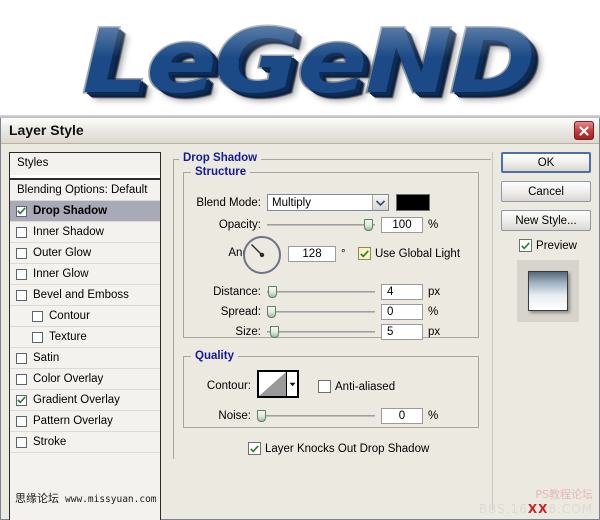 The height and width of the screenshot is (520, 600). What do you see at coordinates (85, 190) in the screenshot?
I see `styles-item-blending-options: Blending Options: Default` at bounding box center [85, 190].